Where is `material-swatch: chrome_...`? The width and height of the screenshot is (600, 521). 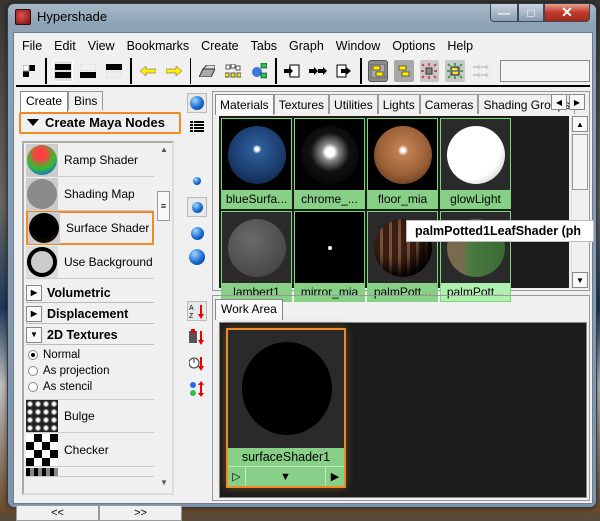
material-swatch: chrome_... is located at coordinates (329, 163).